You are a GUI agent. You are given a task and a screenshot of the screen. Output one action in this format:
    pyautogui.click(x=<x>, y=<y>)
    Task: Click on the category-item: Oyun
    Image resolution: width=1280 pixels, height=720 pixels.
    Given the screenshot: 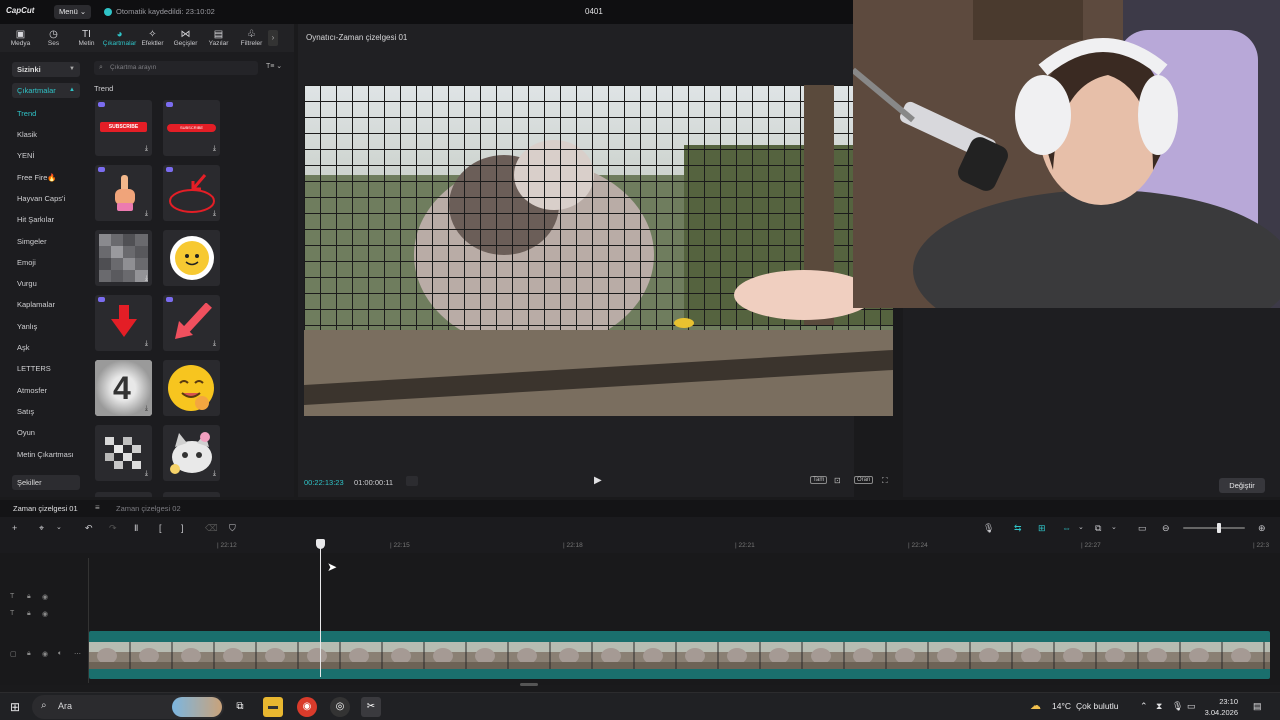 What is the action you would take?
    pyautogui.click(x=26, y=432)
    